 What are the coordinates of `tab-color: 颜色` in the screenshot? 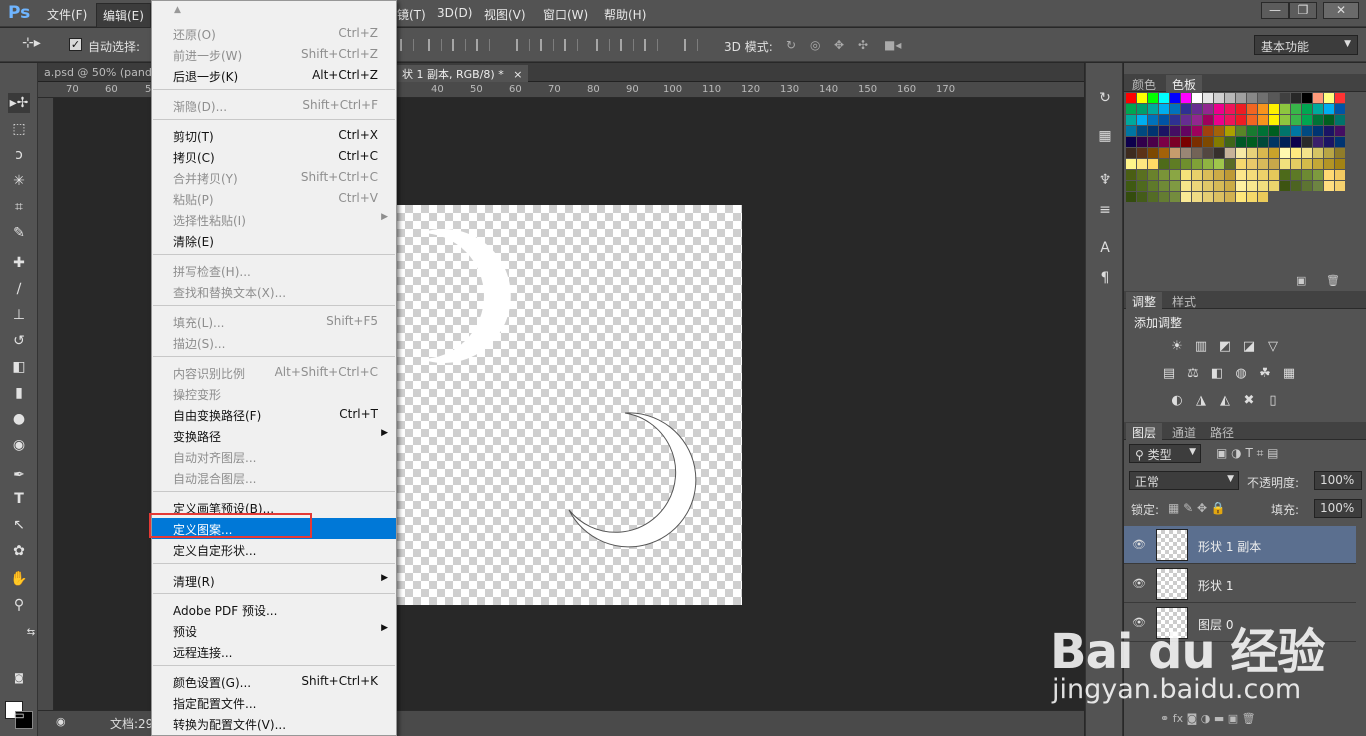 It's located at (1144, 83).